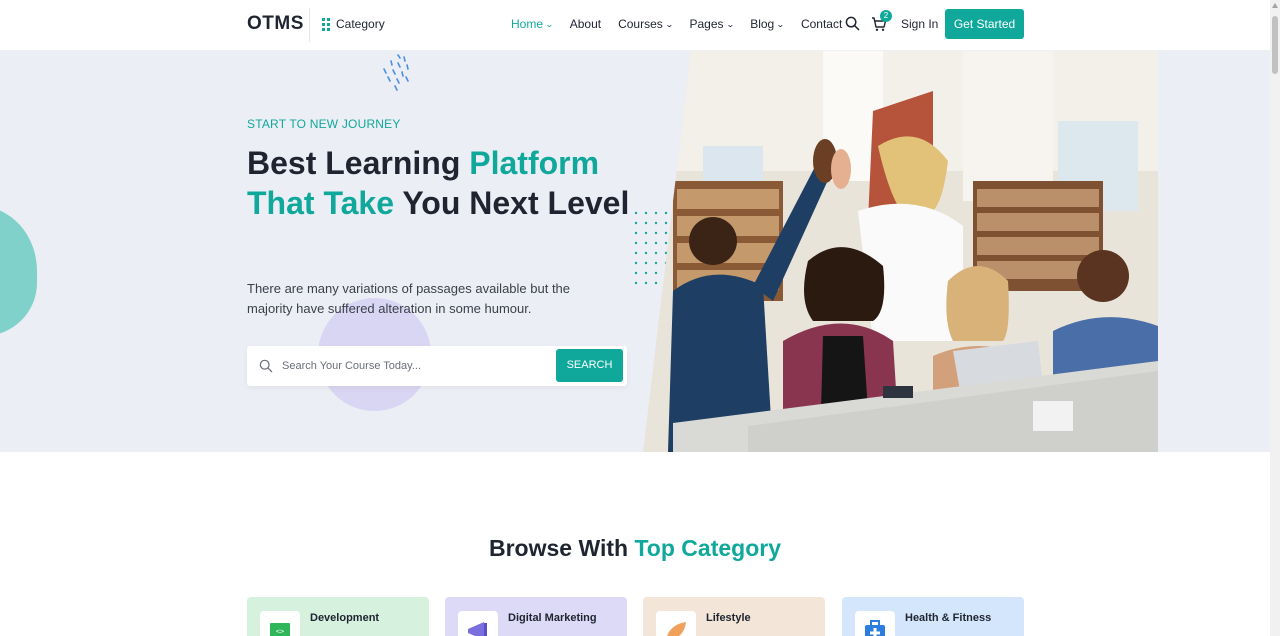 The width and height of the screenshot is (1280, 636). Describe the element at coordinates (762, 24) in the screenshot. I see `nav-blog-label: Blog` at that location.